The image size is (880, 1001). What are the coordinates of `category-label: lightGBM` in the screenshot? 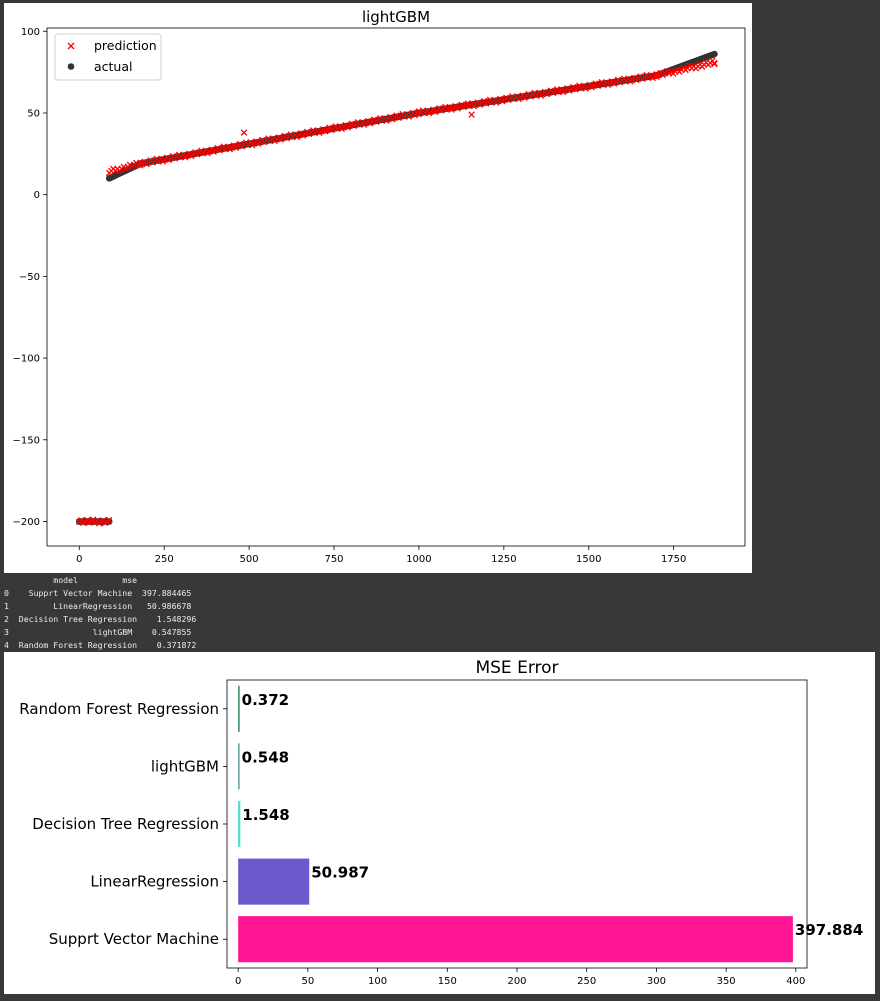 It's located at (185, 766).